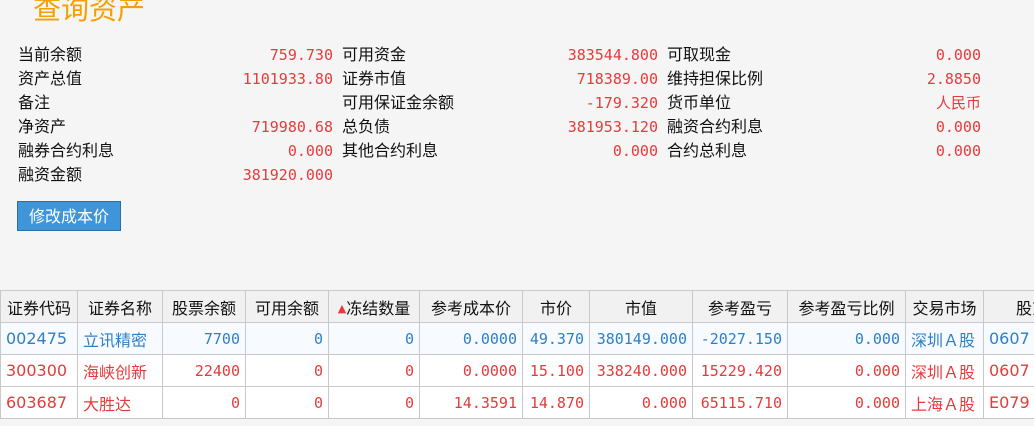 This screenshot has height=426, width=1034. What do you see at coordinates (1008, 402) in the screenshot?
I see `cell-shareholder: E079` at bounding box center [1008, 402].